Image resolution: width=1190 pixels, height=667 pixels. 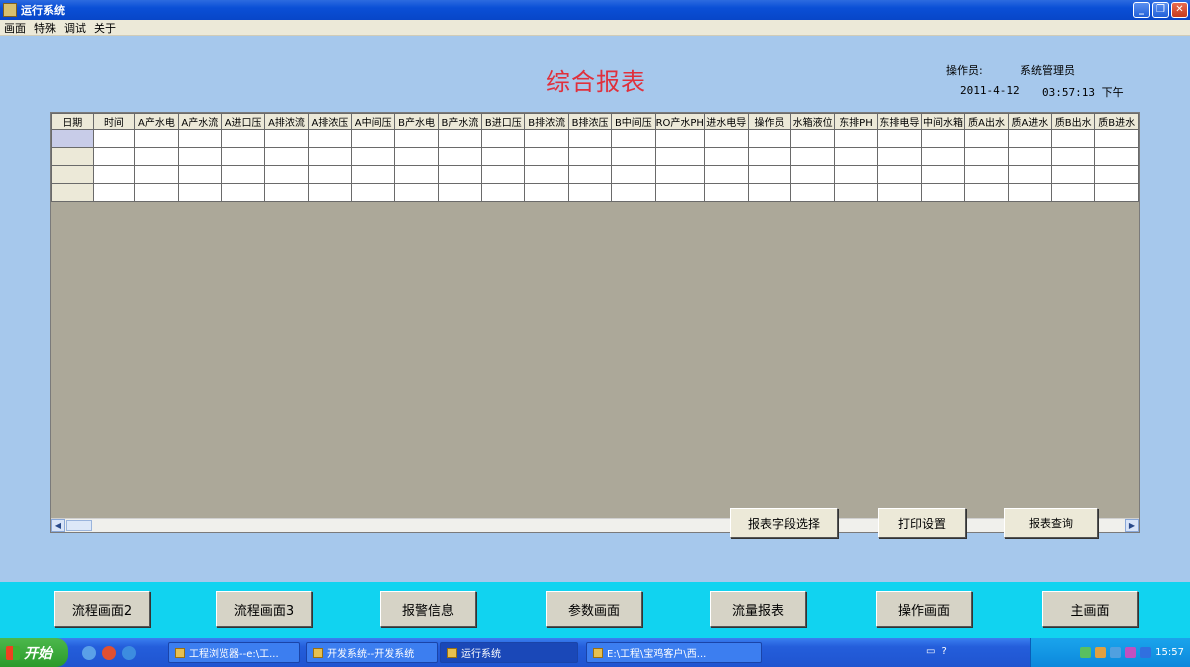 I want to click on field-select-button: 报表字段选择, so click(x=784, y=523).